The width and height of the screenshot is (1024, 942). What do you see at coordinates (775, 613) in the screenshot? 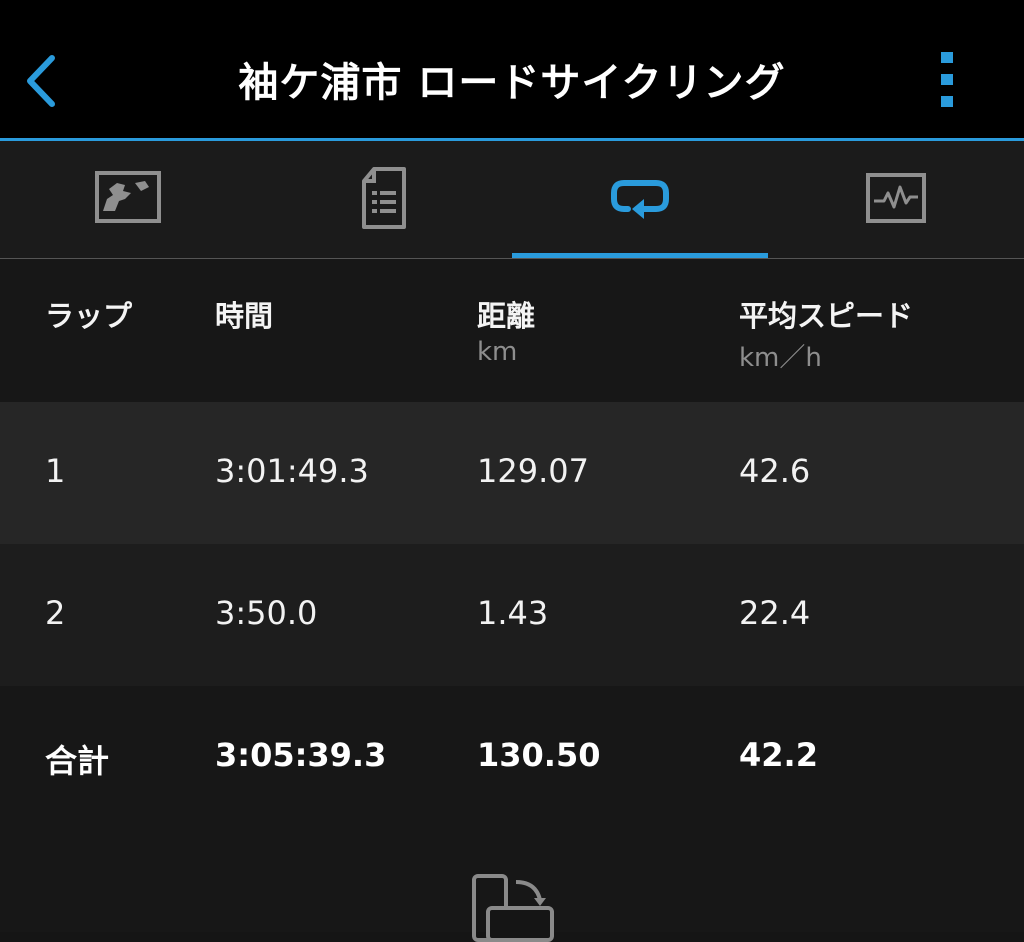
I see `lap-avg-speed: 22.4` at bounding box center [775, 613].